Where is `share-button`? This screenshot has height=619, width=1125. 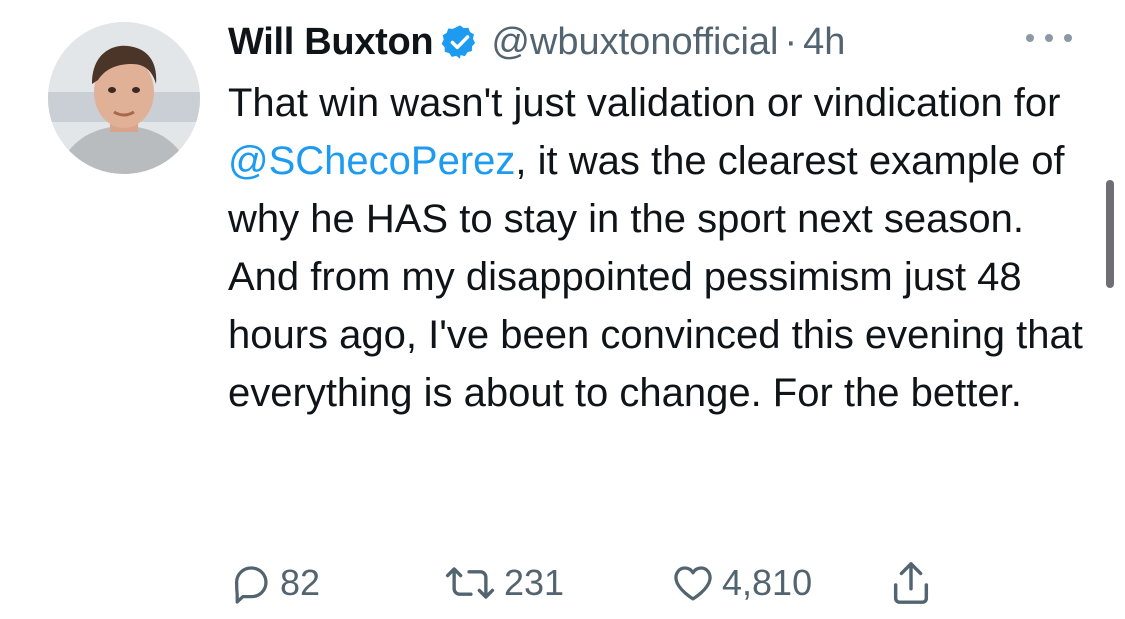
share-button is located at coordinates (911, 583).